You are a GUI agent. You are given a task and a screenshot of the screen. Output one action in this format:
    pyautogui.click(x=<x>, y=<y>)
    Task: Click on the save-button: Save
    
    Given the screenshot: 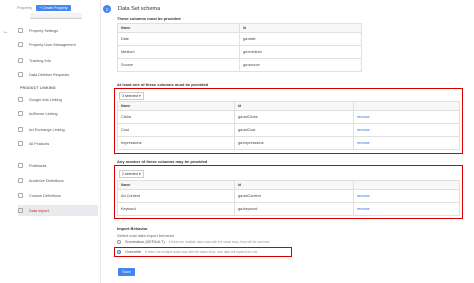 What is the action you would take?
    pyautogui.click(x=126, y=272)
    